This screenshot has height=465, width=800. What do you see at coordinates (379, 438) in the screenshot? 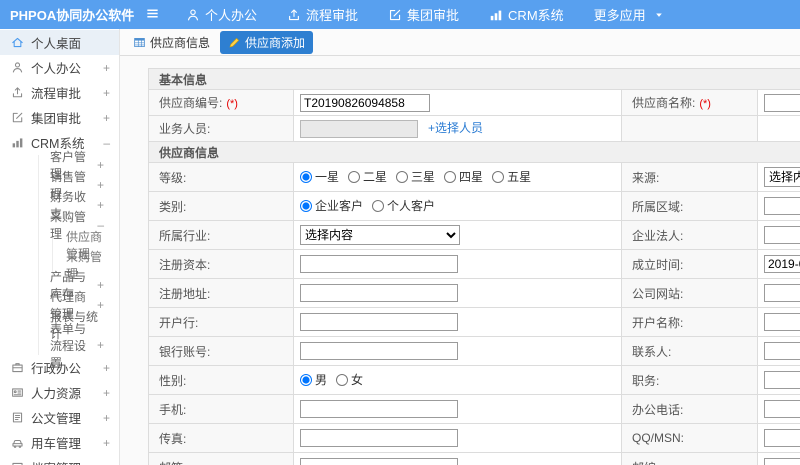
I see `fax-input` at bounding box center [379, 438].